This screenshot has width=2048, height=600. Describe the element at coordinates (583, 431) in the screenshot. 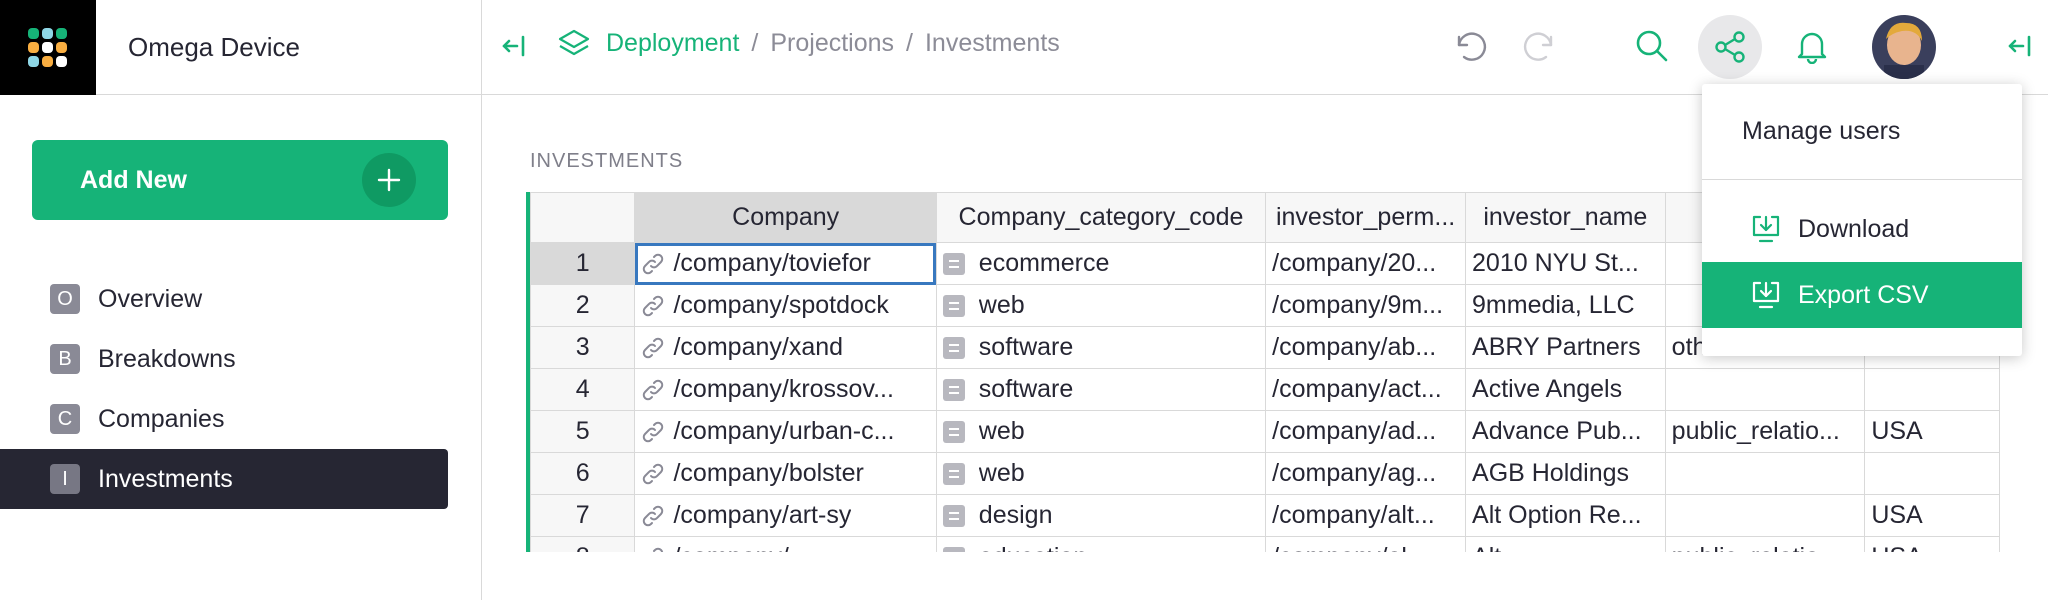

I see `row-number: 5` at that location.